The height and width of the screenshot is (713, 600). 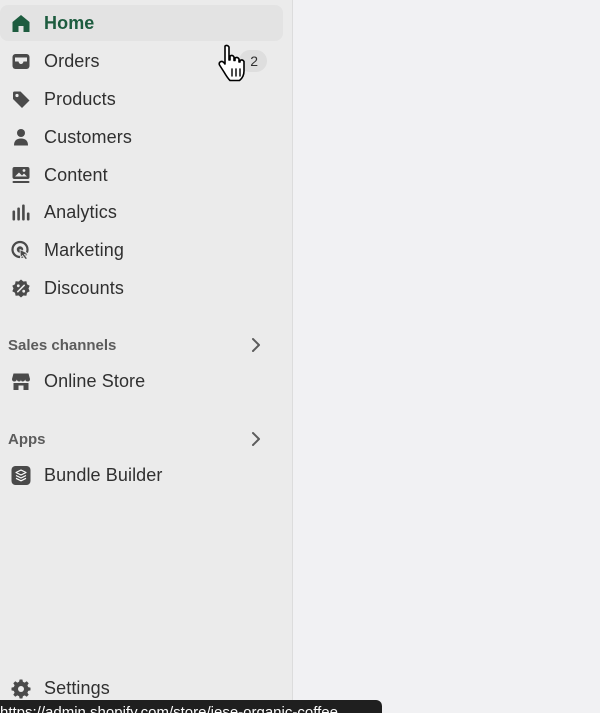 I want to click on sidebar-item-analytics: Analytics, so click(x=141, y=212).